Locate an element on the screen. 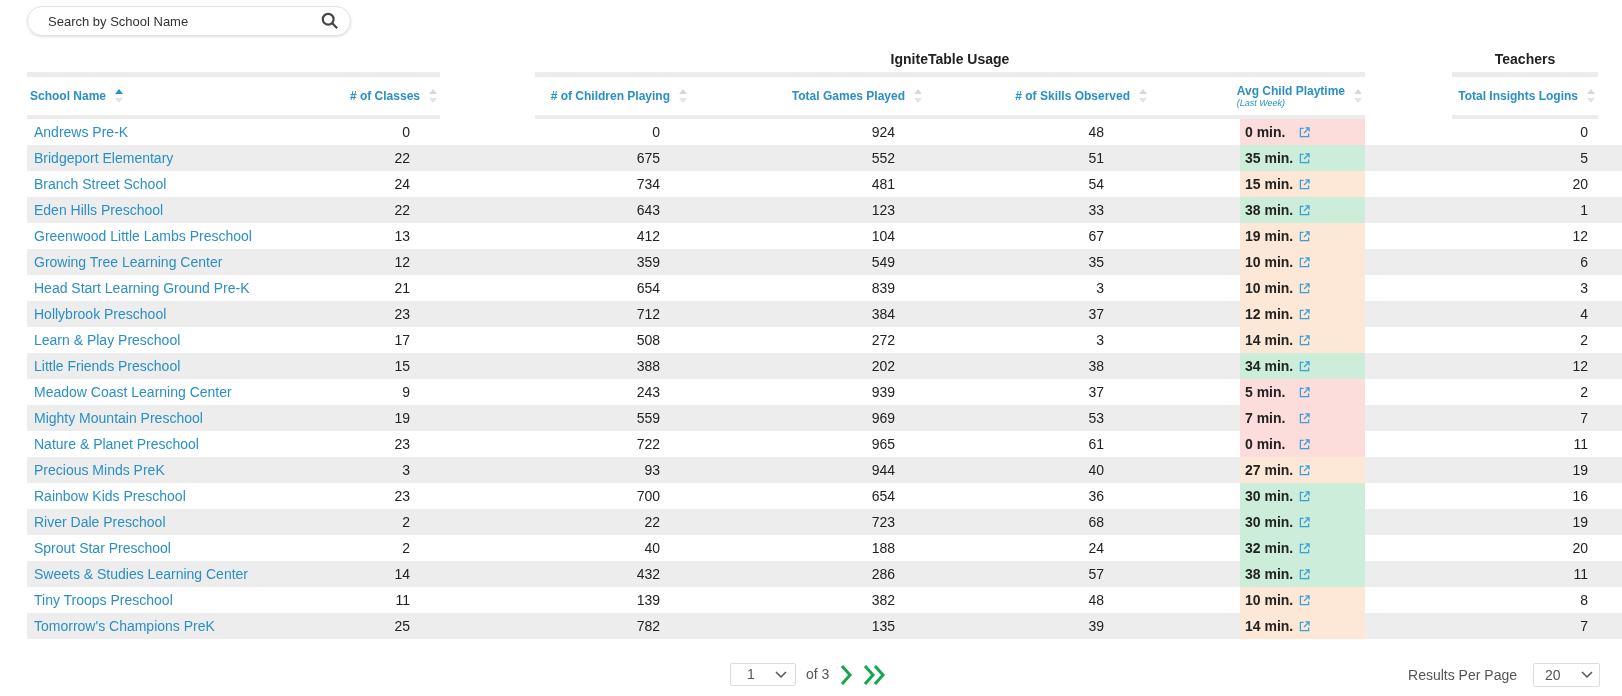 The image size is (1622, 696). table-cell: 3 is located at coordinates (1100, 339).